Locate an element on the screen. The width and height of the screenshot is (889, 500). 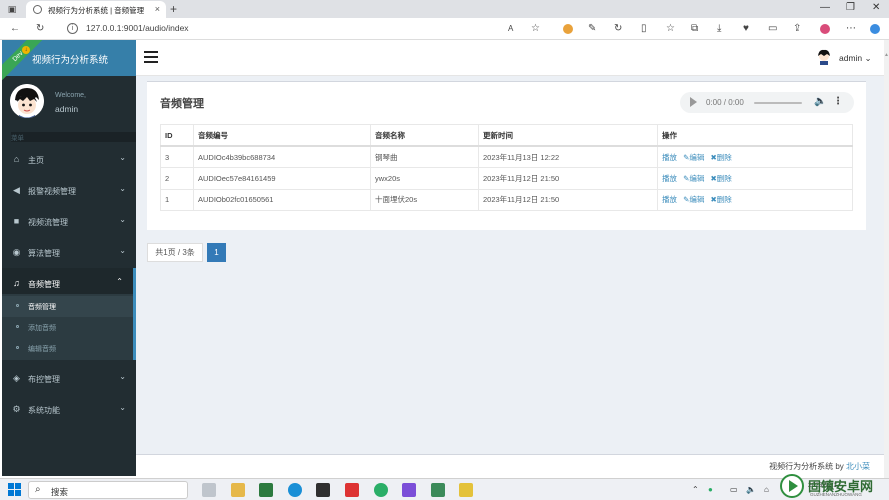
search-icon: ⌕ is located at coordinates (38, 489).